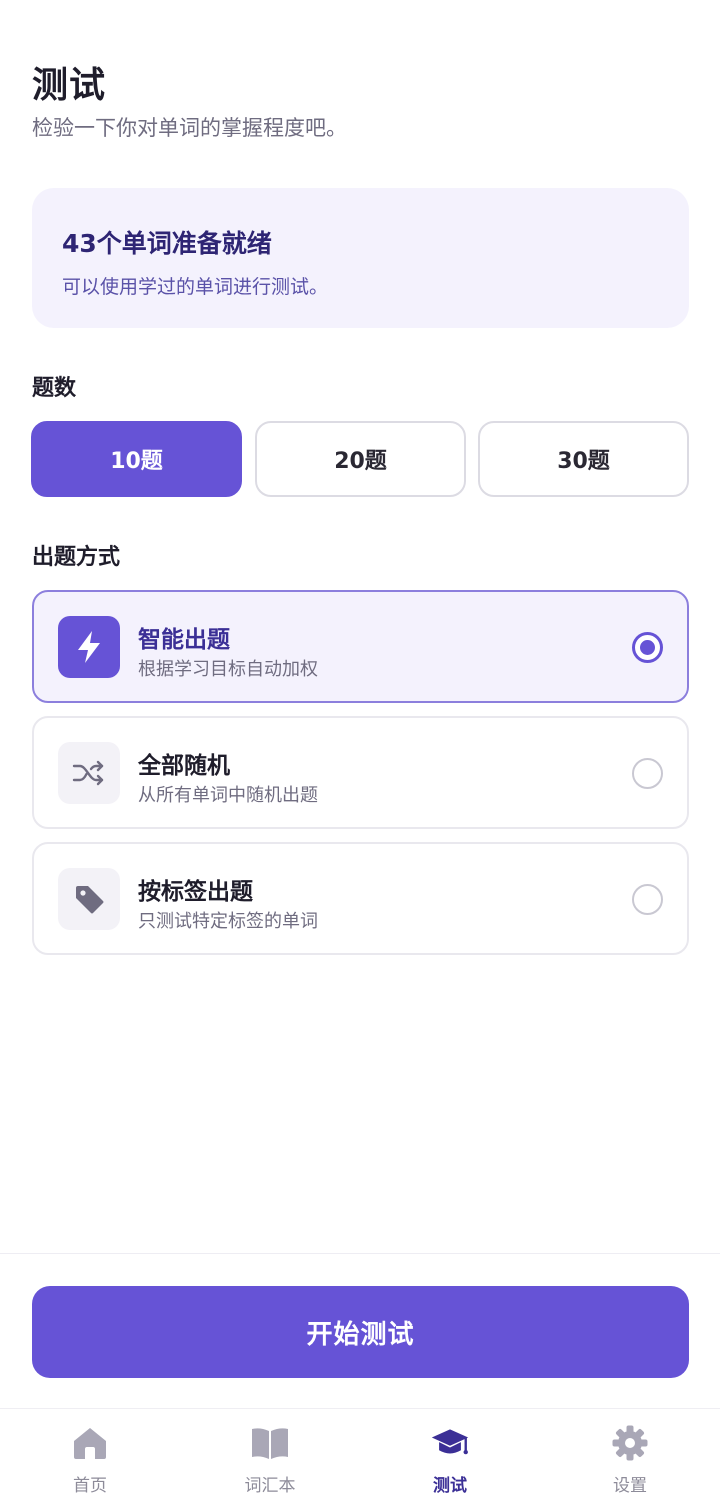  What do you see at coordinates (184, 766) in the screenshot?
I see `mode-option-title: 全部随机` at bounding box center [184, 766].